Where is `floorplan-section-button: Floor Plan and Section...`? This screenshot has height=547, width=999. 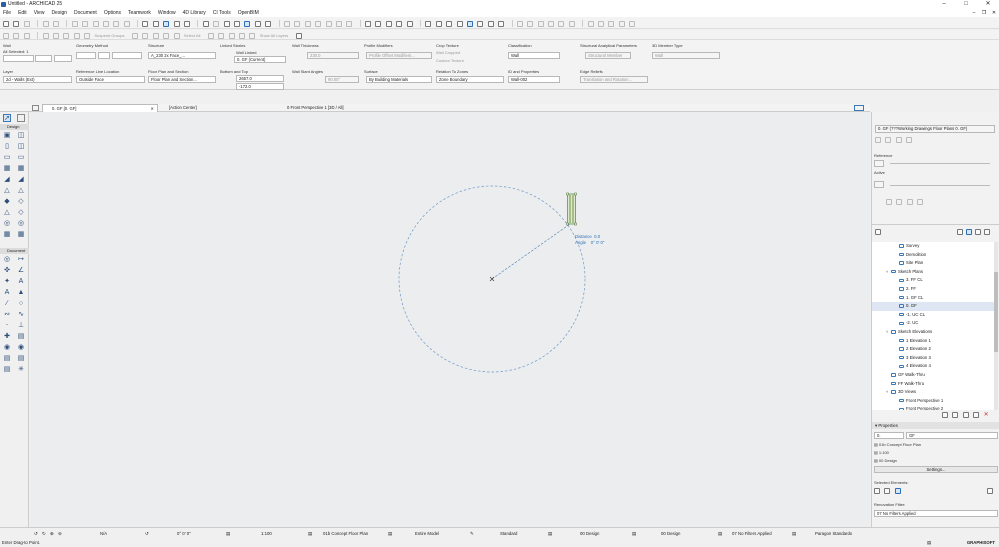
floorplan-section-button: Floor Plan and Section... is located at coordinates (182, 79).